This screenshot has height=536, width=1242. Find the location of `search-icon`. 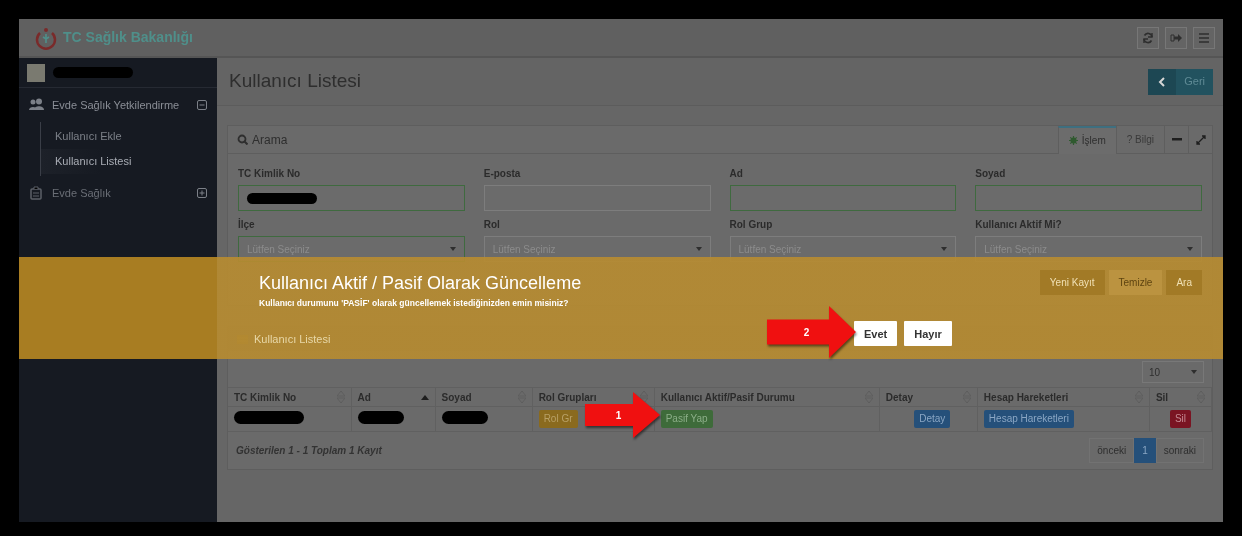

search-icon is located at coordinates (242, 139).